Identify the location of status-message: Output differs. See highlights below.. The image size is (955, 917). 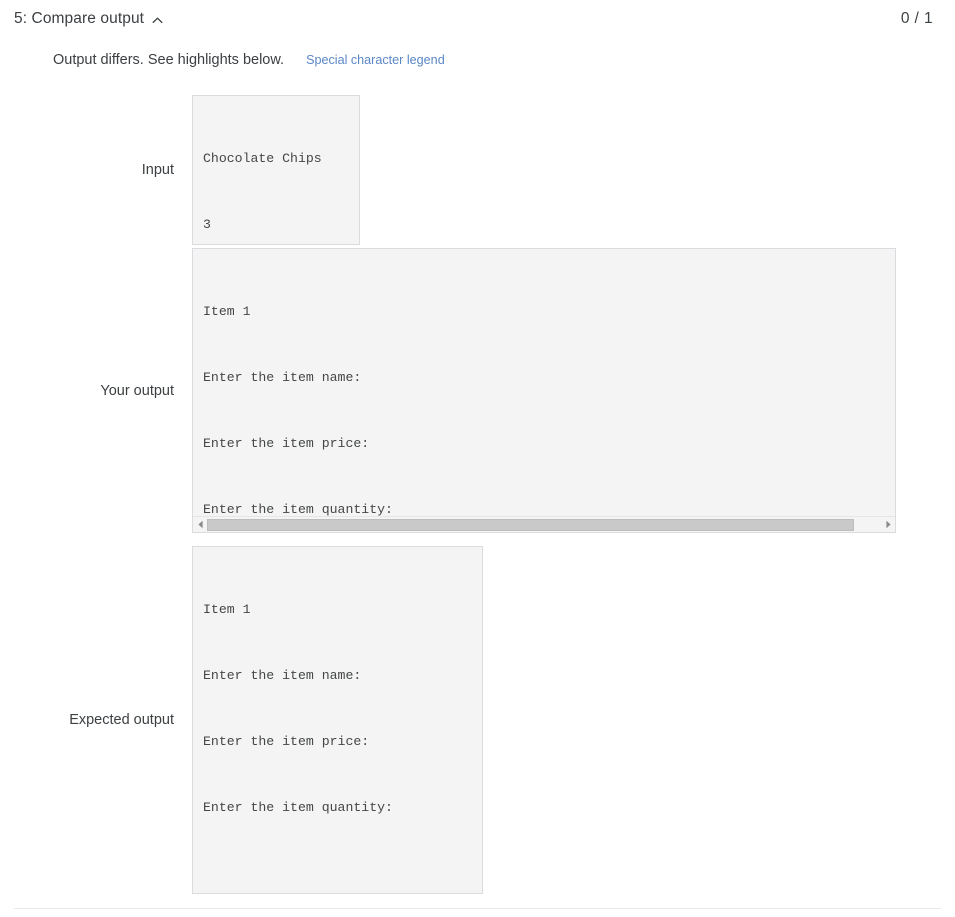
(169, 60).